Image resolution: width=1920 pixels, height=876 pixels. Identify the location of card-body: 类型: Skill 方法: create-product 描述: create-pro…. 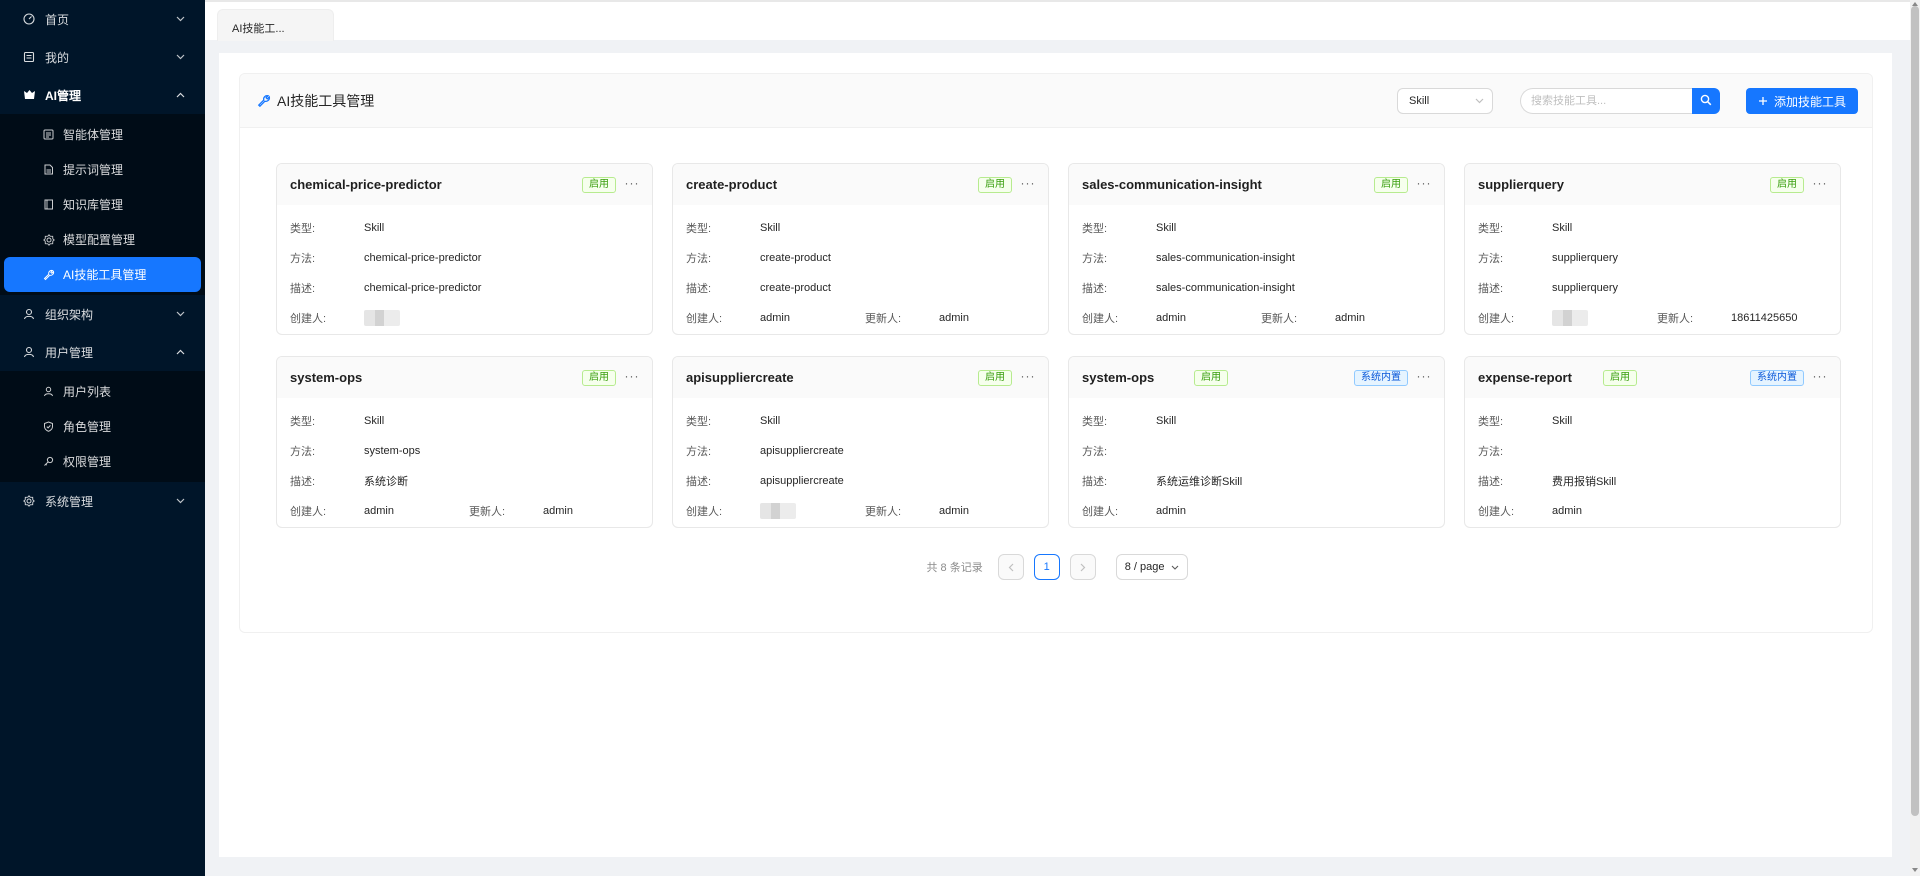
(860, 269).